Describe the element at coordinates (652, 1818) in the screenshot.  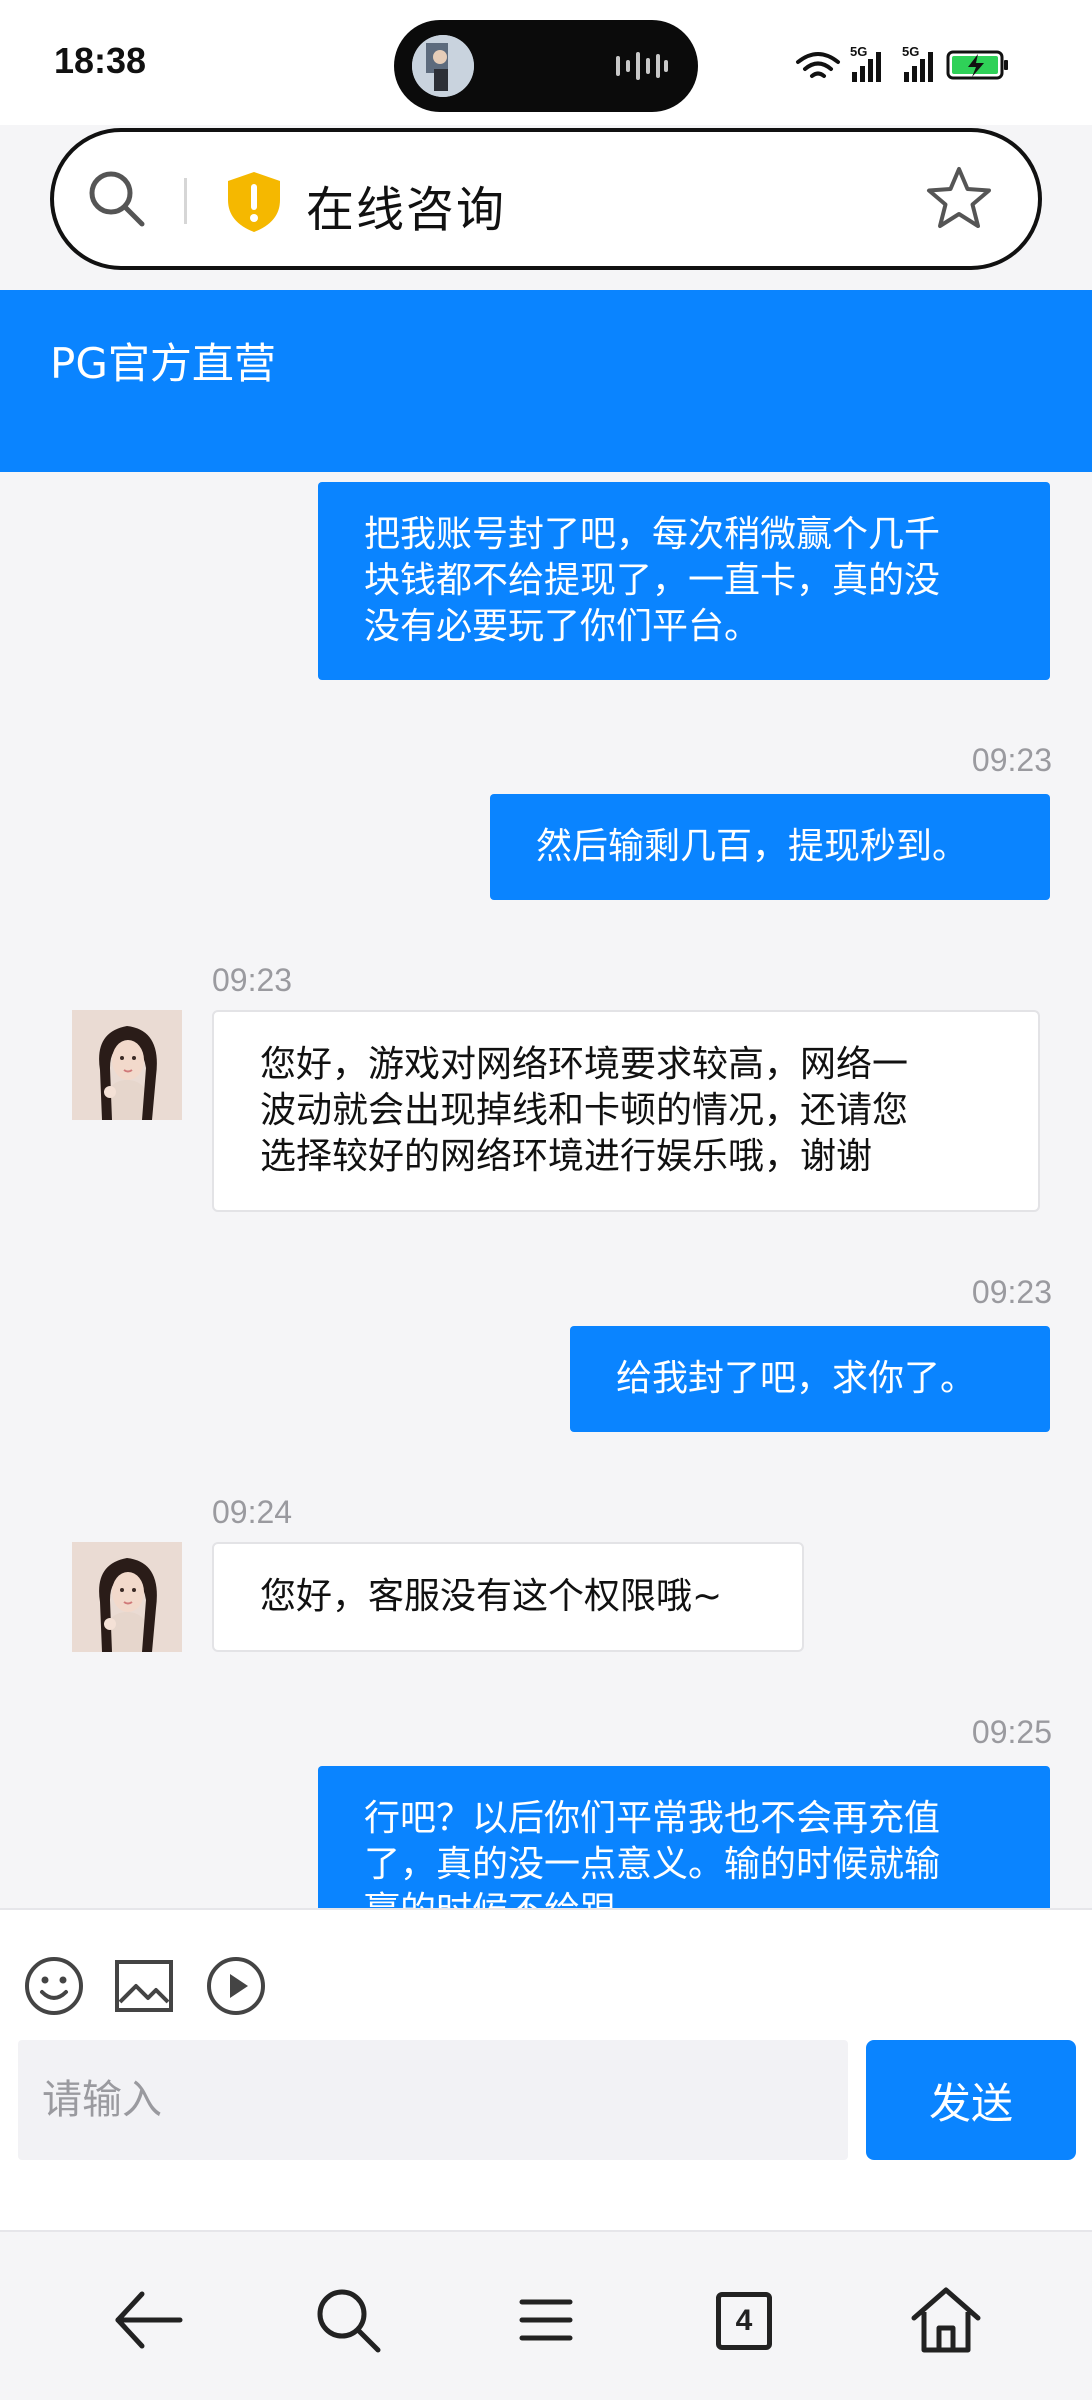
I see `message-line: 行吧？以后你们平常我也不会再充值` at that location.